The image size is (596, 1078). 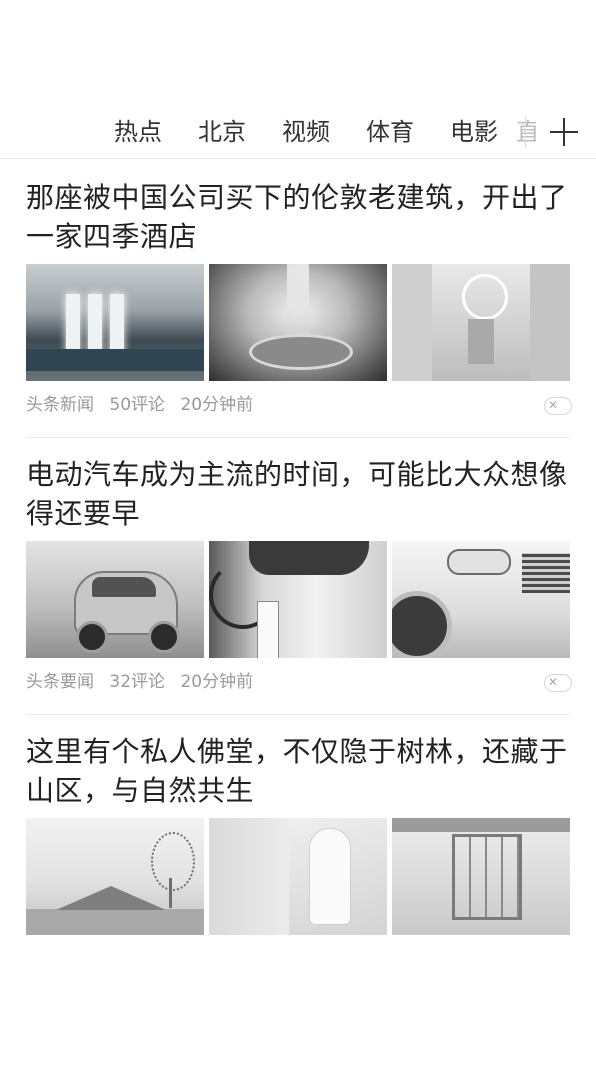 I want to click on tab-hot: 热点, so click(x=138, y=132).